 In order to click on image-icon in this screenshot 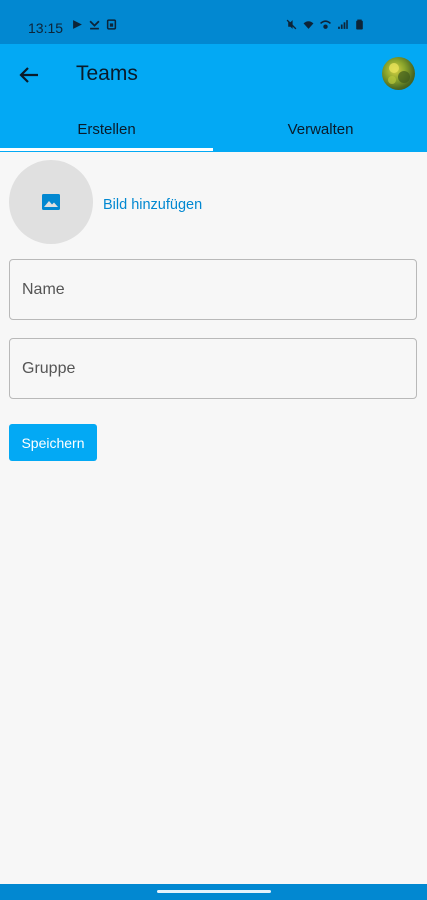, I will do `click(51, 202)`.